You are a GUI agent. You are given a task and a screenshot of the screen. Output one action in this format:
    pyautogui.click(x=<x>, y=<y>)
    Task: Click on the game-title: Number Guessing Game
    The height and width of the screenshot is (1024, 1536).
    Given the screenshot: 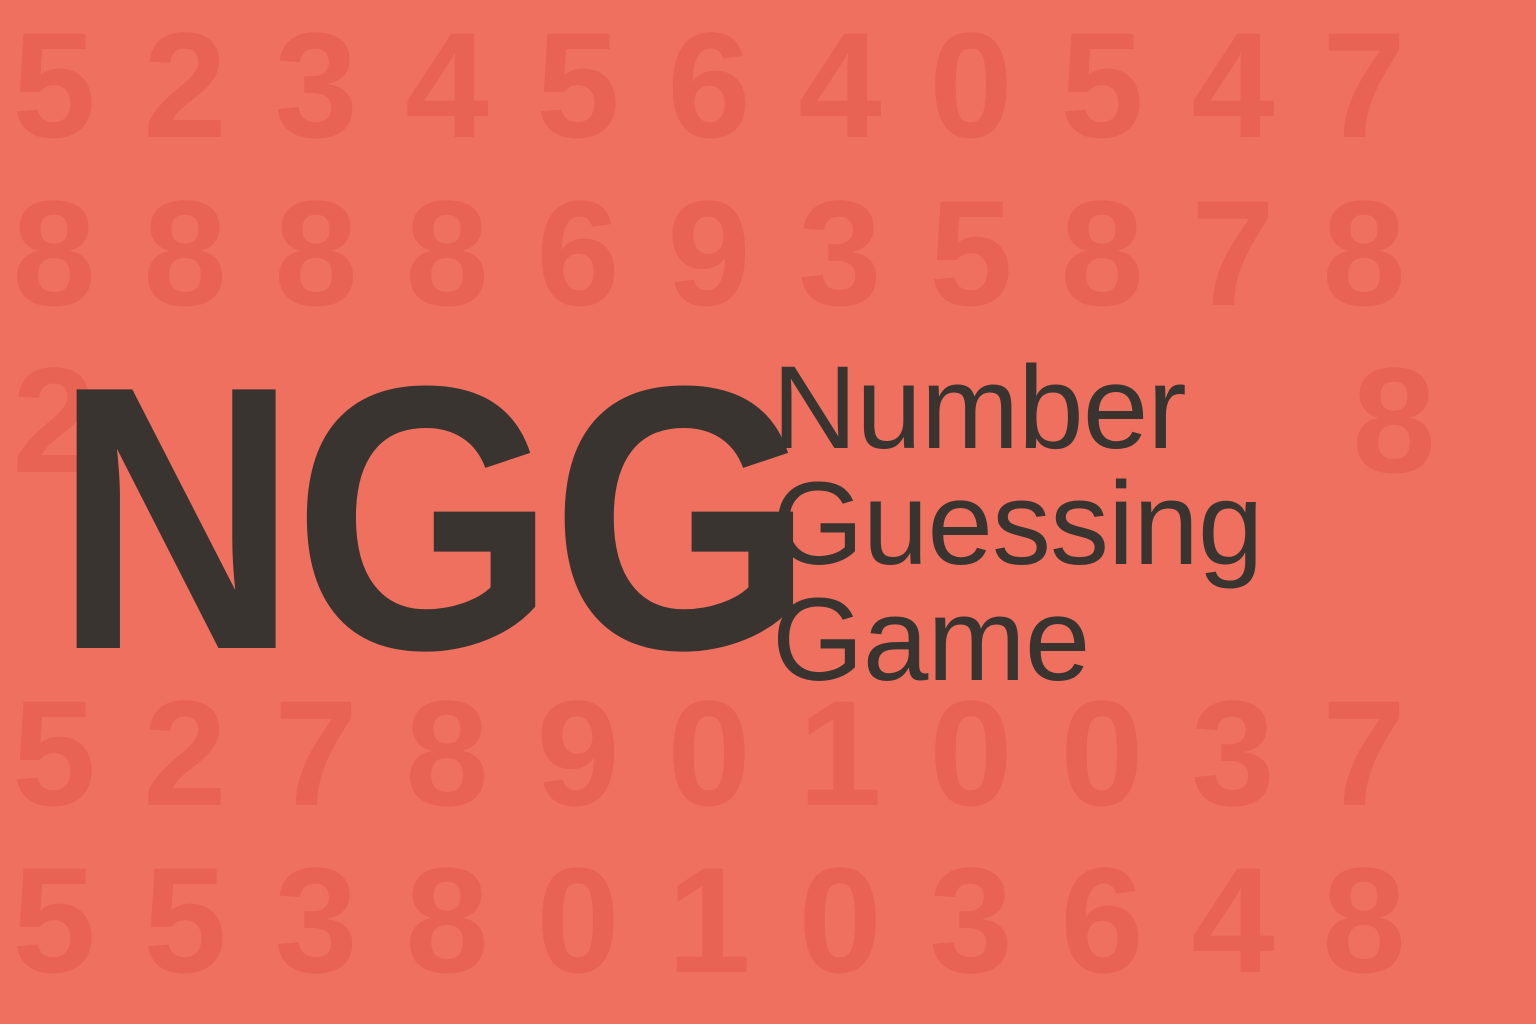 What is the action you would take?
    pyautogui.click(x=1072, y=524)
    